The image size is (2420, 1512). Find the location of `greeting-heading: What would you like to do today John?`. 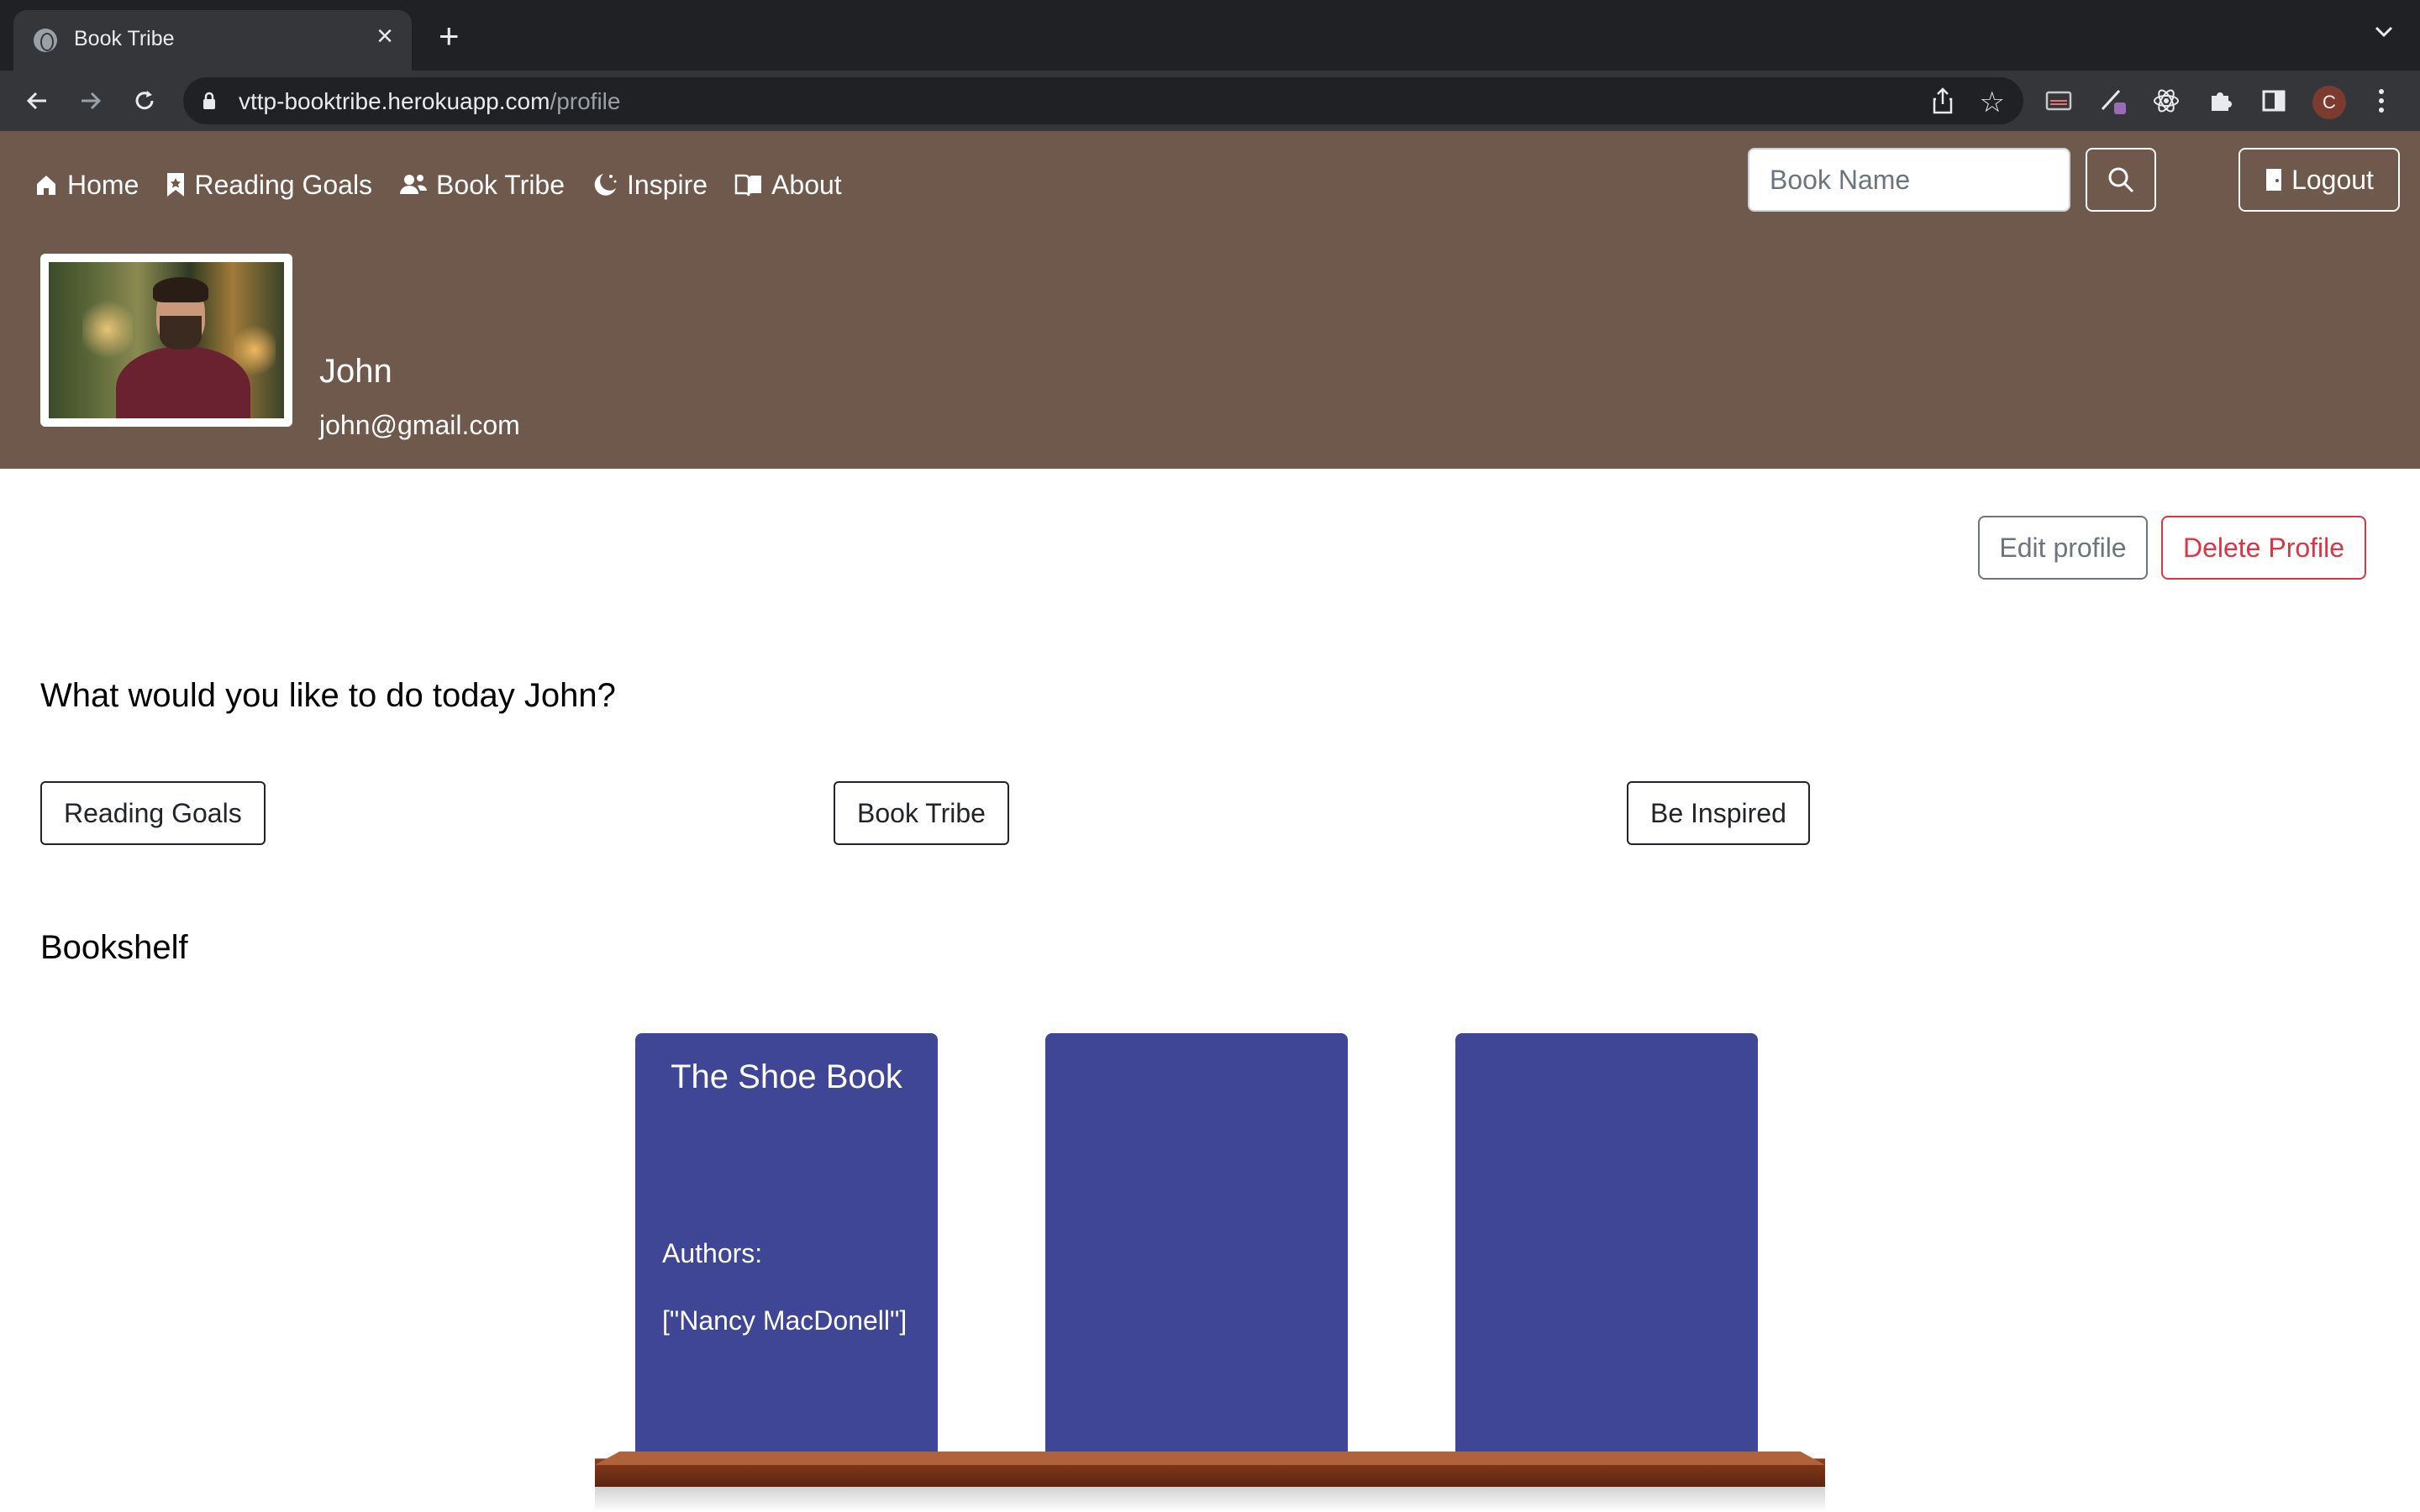

greeting-heading: What would you like to do today John? is located at coordinates (328, 695).